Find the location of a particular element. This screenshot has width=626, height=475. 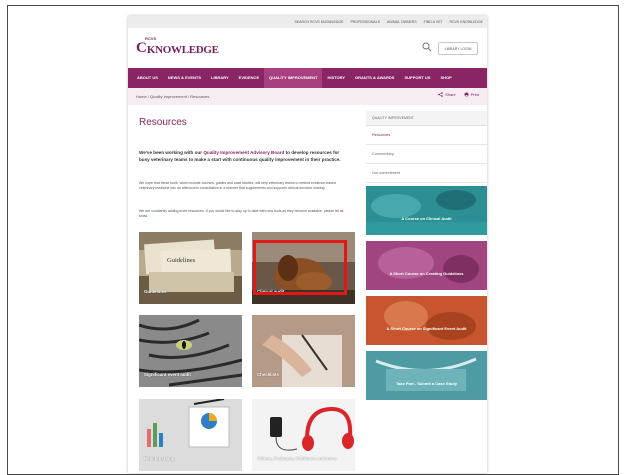

logo-text: KNOWLEDGE is located at coordinates (182, 50).